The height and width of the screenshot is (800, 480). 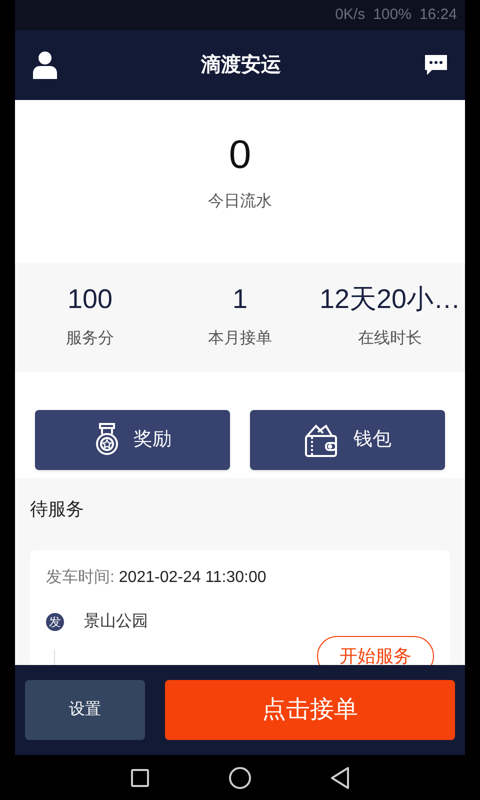 I want to click on recent-apps-icon, so click(x=140, y=777).